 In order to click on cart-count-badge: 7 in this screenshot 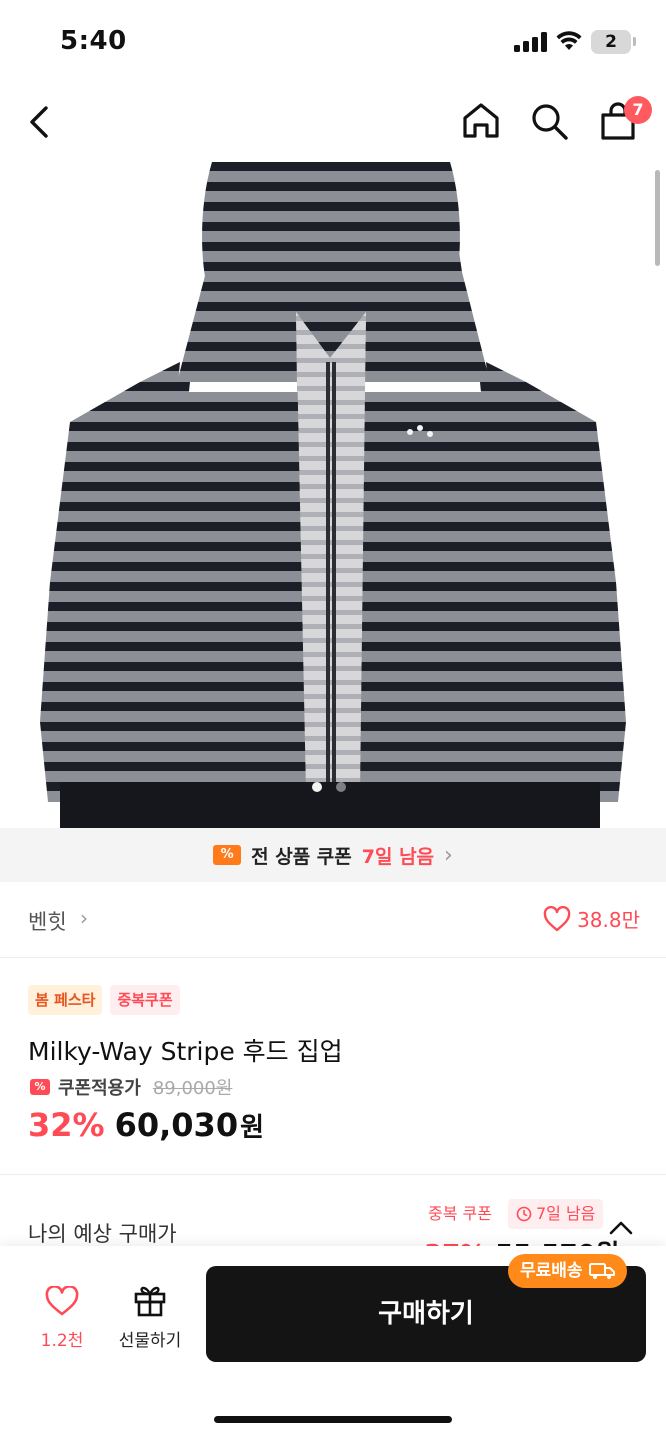, I will do `click(638, 110)`.